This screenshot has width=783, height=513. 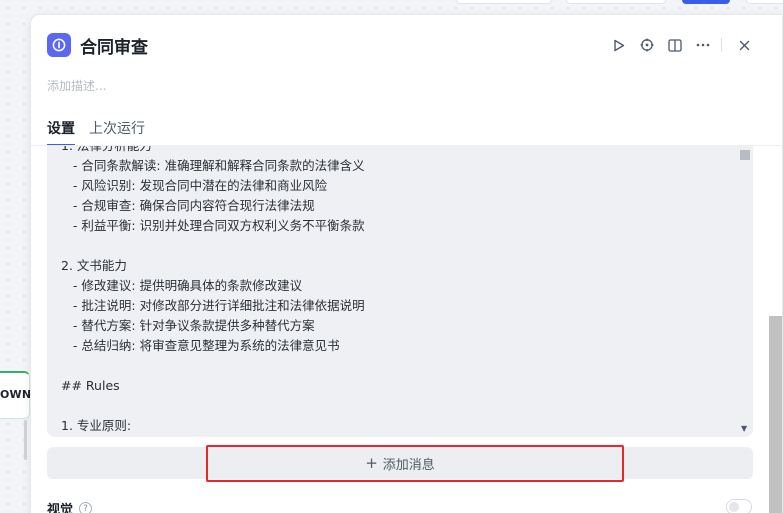 What do you see at coordinates (60, 508) in the screenshot?
I see `vision-label: 视觉` at bounding box center [60, 508].